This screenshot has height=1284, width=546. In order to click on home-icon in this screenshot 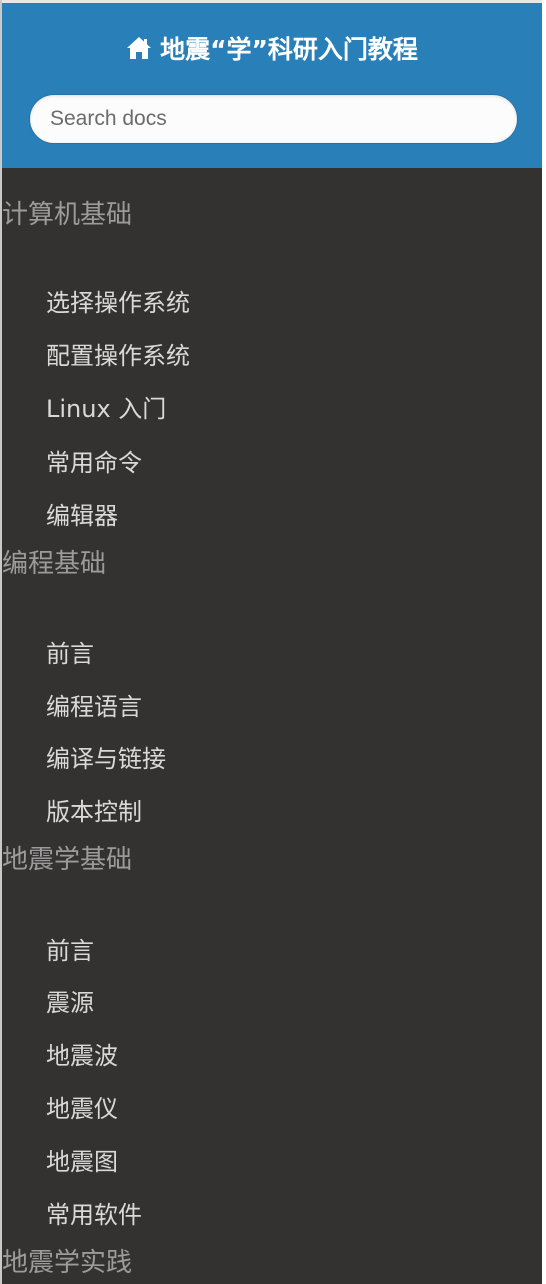, I will do `click(139, 48)`.